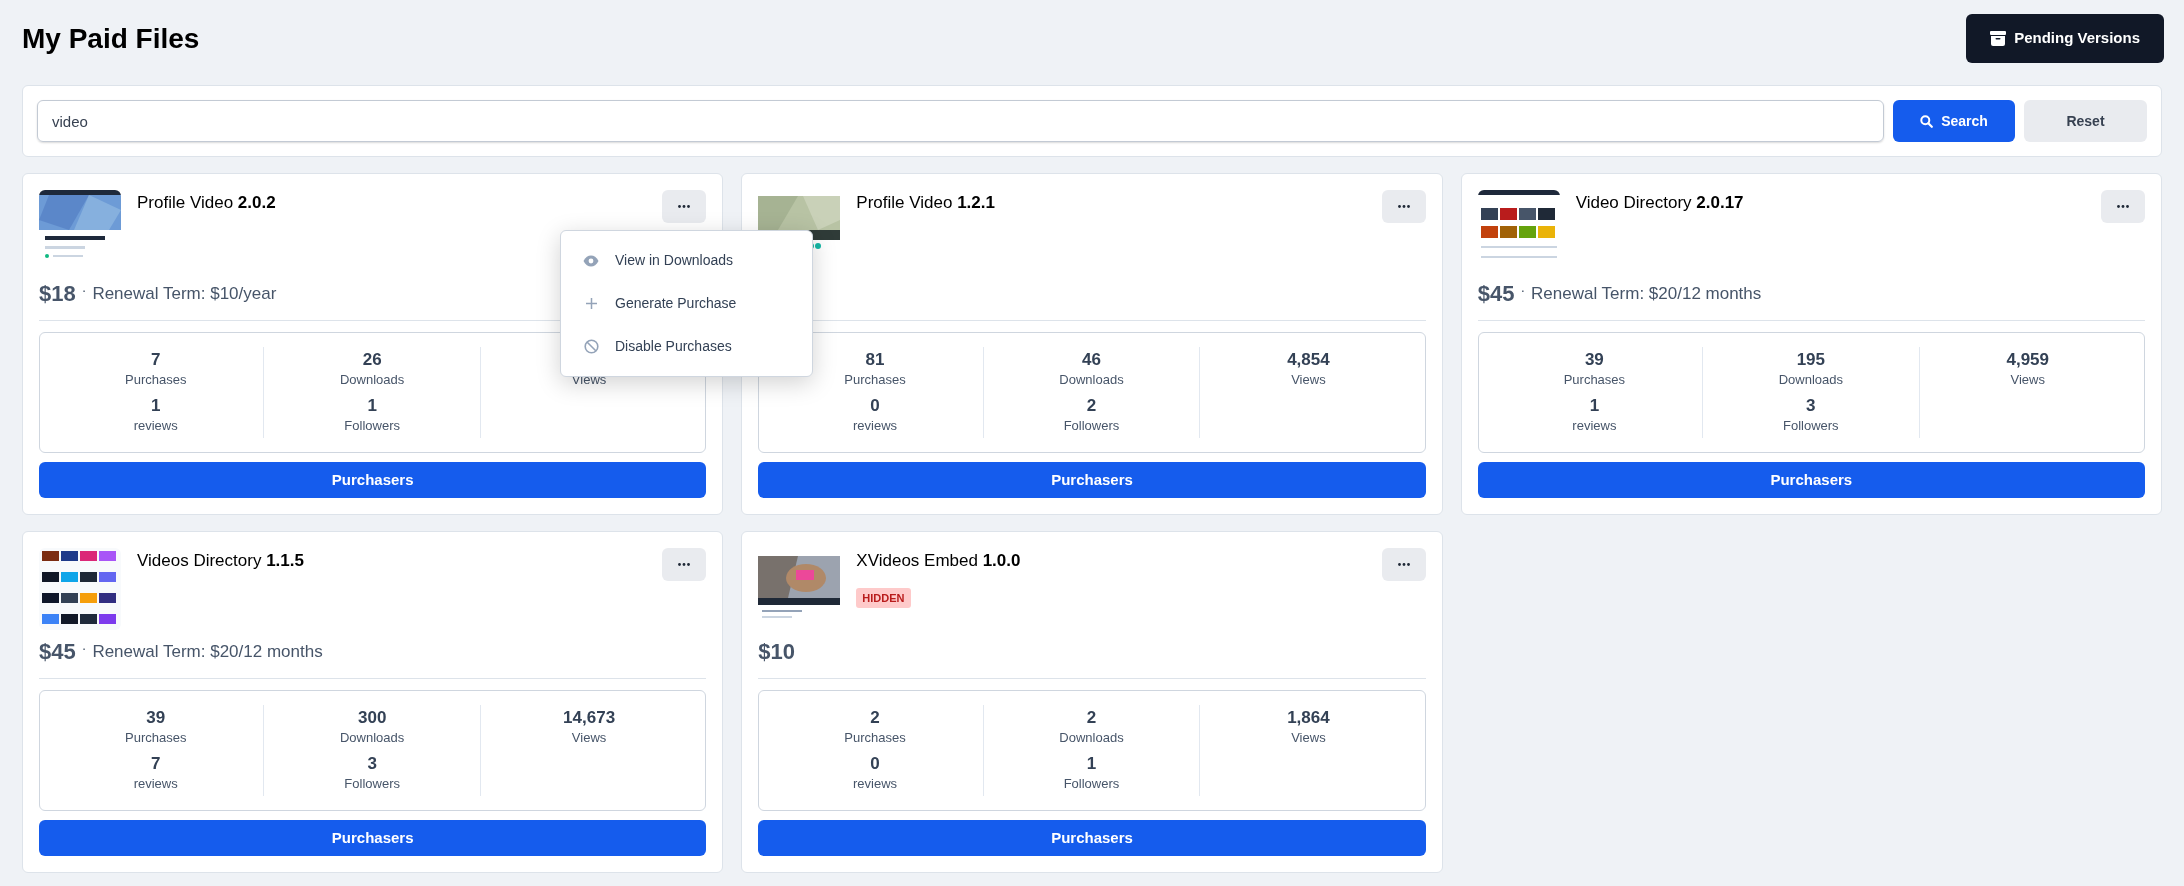 This screenshot has height=886, width=2184. What do you see at coordinates (926, 203) in the screenshot?
I see `file-title: Profile Video 1.2.1` at bounding box center [926, 203].